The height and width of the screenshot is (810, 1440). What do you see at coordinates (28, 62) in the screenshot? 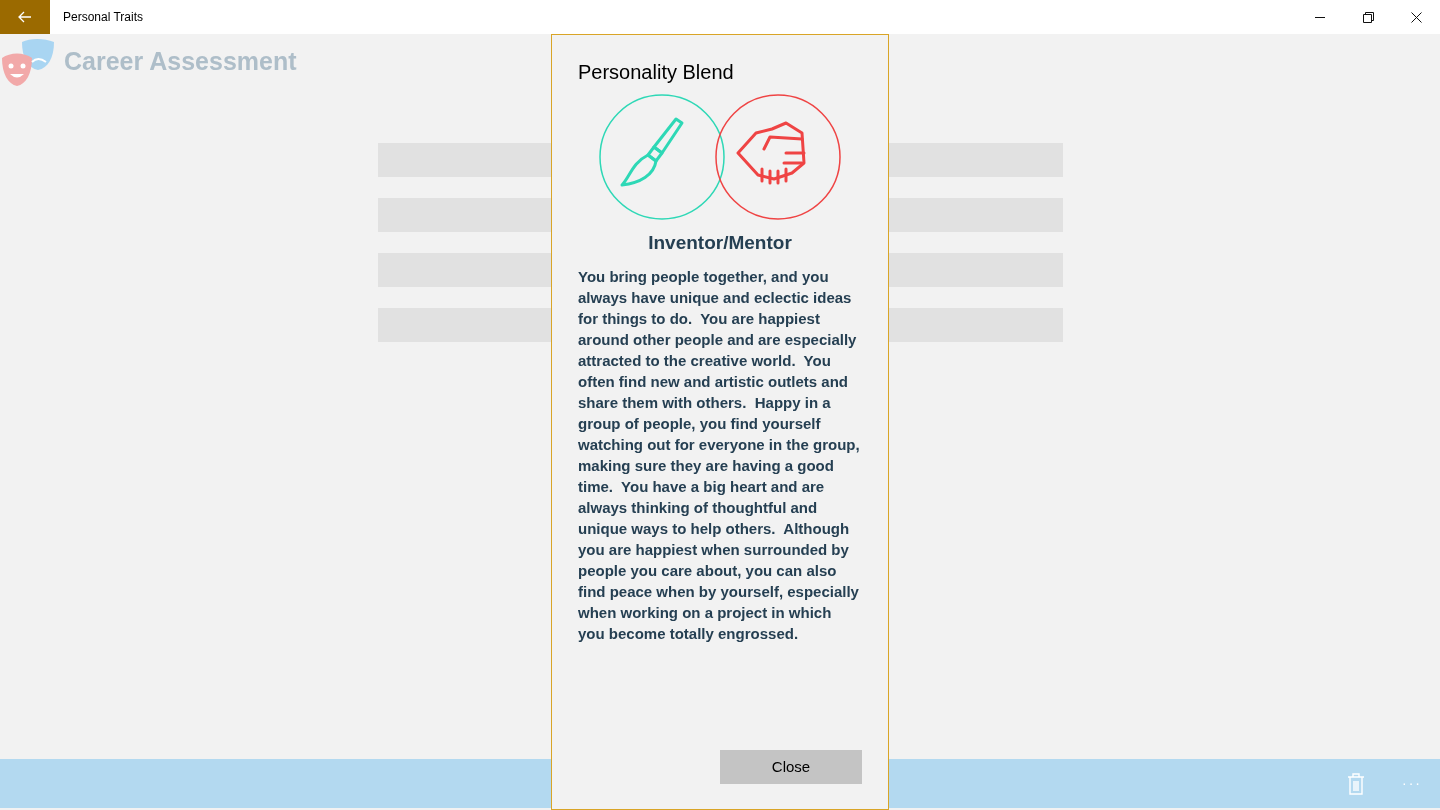
I see `theater-masks-icon` at bounding box center [28, 62].